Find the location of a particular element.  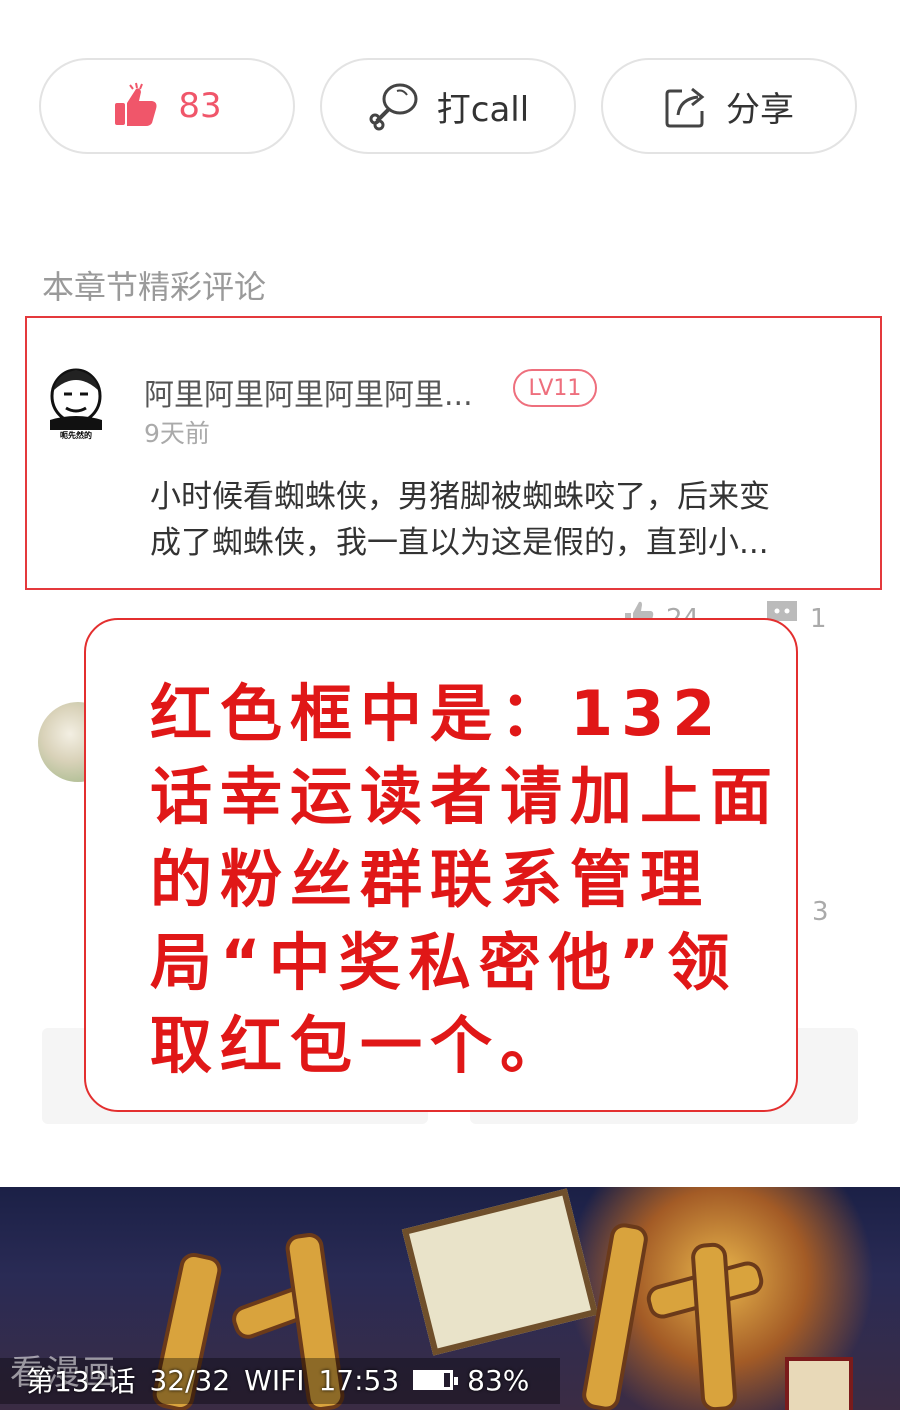

chapter-label: 第132话 is located at coordinates (81, 1381).